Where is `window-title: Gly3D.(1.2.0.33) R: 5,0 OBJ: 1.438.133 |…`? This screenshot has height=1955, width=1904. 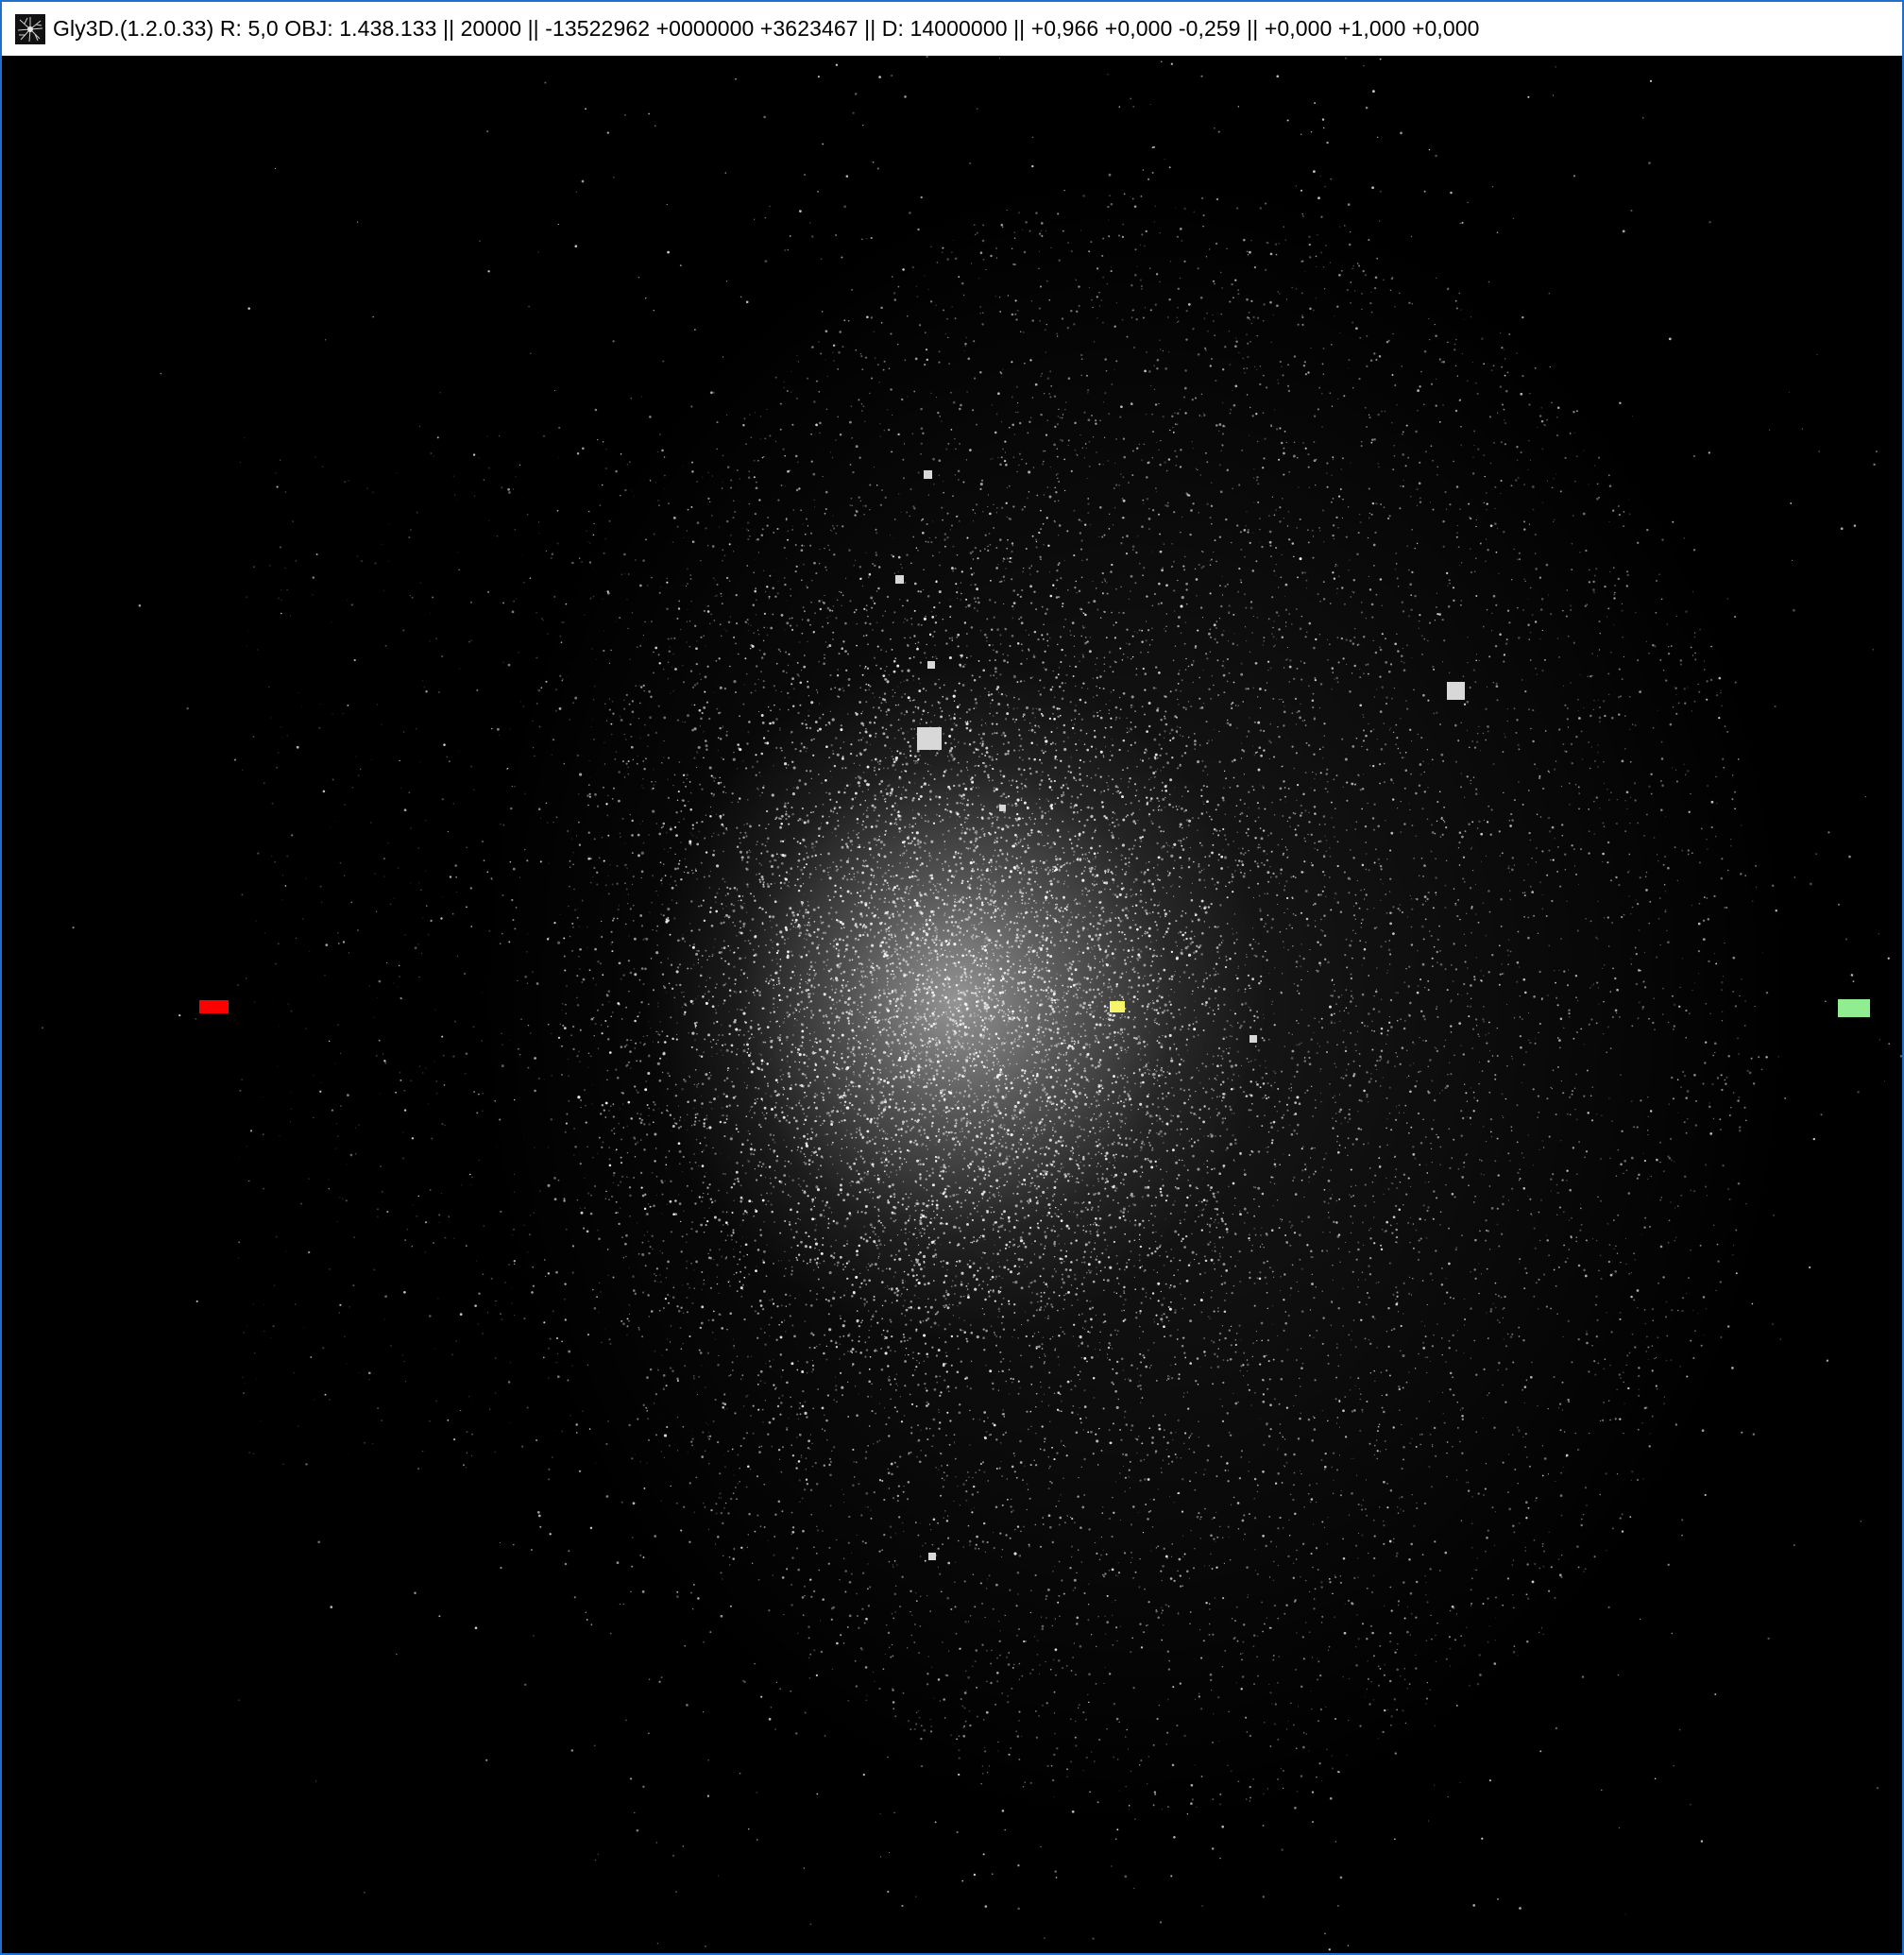
window-title: Gly3D.(1.2.0.33) R: 5,0 OBJ: 1.438.133 |… is located at coordinates (766, 28).